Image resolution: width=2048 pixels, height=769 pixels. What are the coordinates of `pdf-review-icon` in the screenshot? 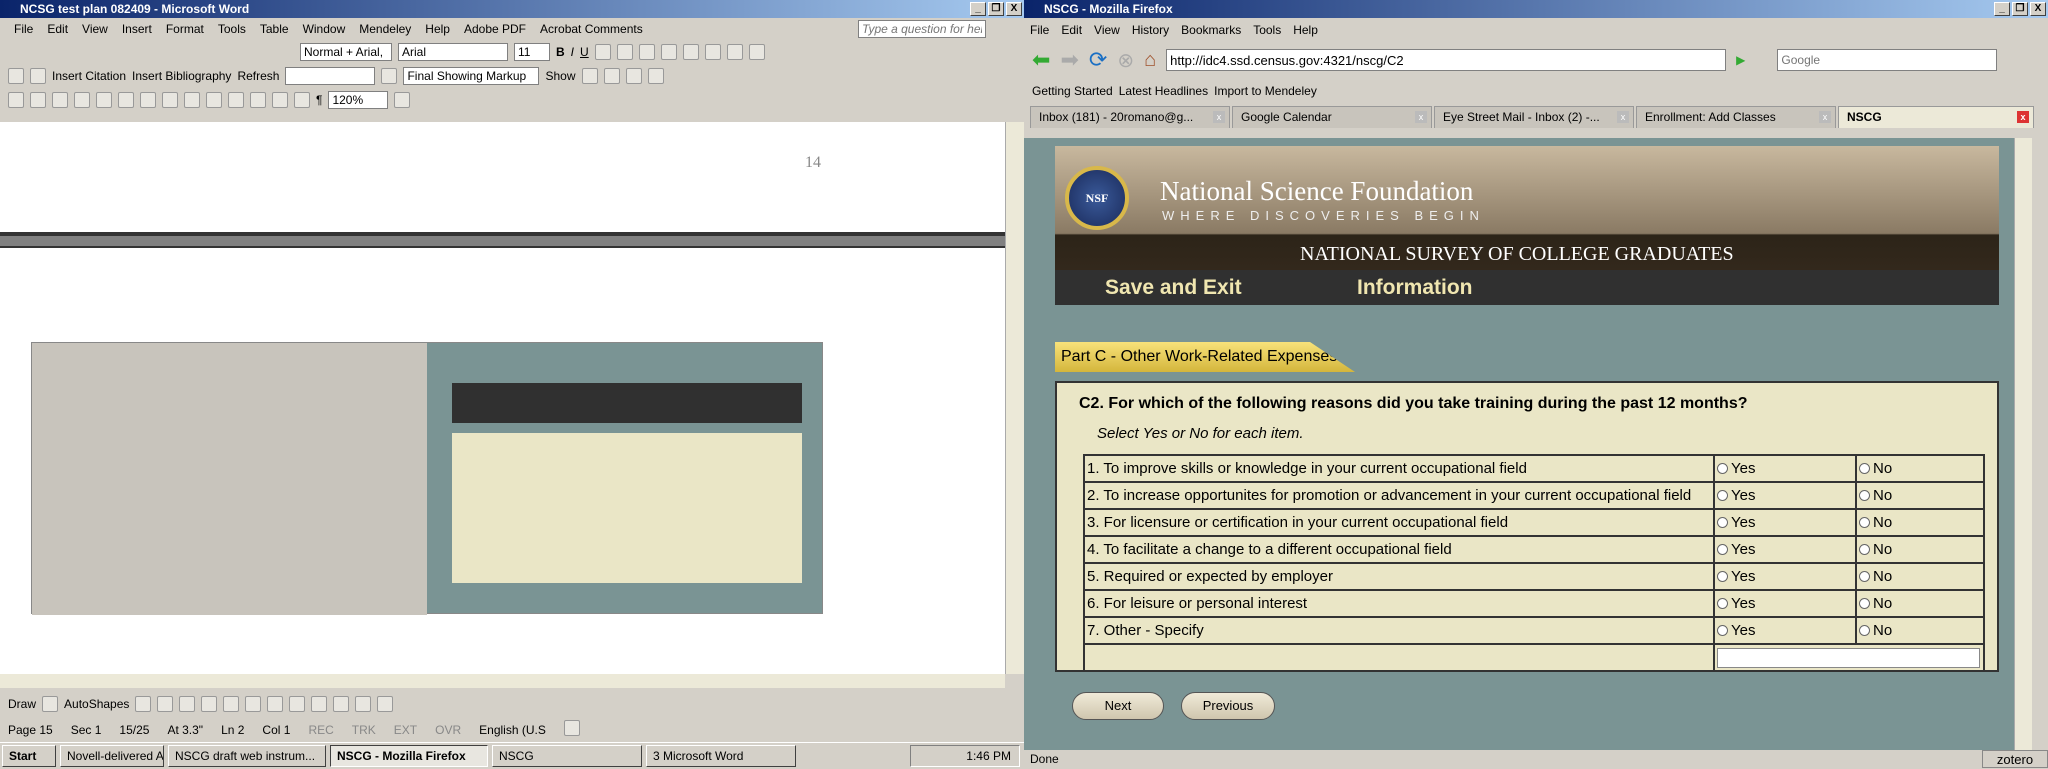 It's located at (38, 76).